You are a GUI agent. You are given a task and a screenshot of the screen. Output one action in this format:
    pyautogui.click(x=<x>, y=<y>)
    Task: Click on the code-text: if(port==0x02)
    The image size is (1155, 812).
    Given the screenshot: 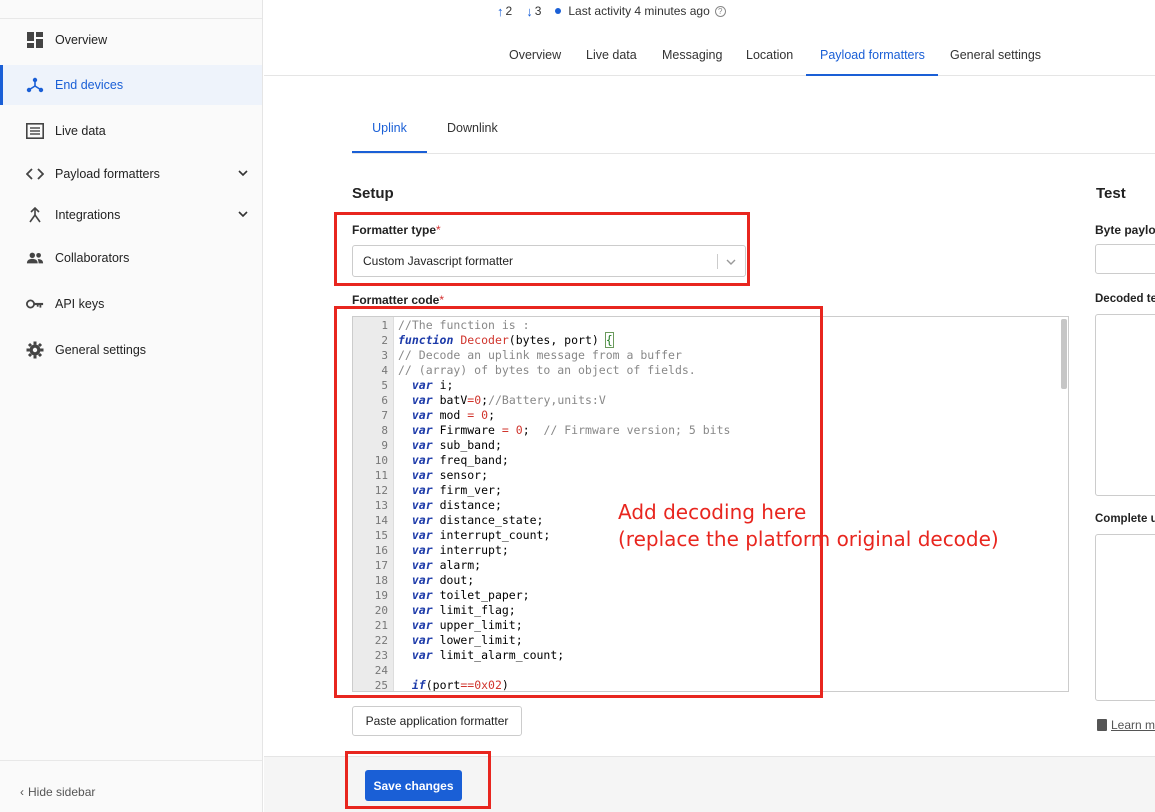 What is the action you would take?
    pyautogui.click(x=460, y=685)
    